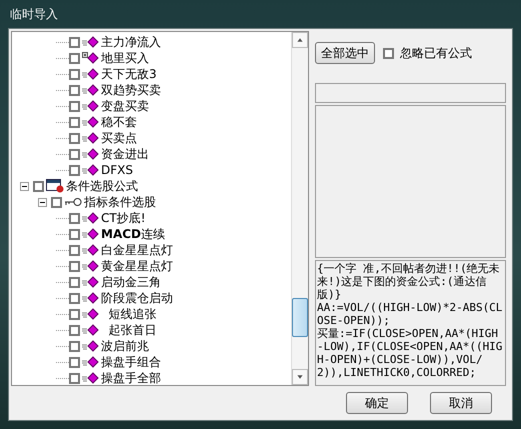 The width and height of the screenshot is (521, 429). What do you see at coordinates (125, 58) in the screenshot?
I see `tree-item: 地里买入` at bounding box center [125, 58].